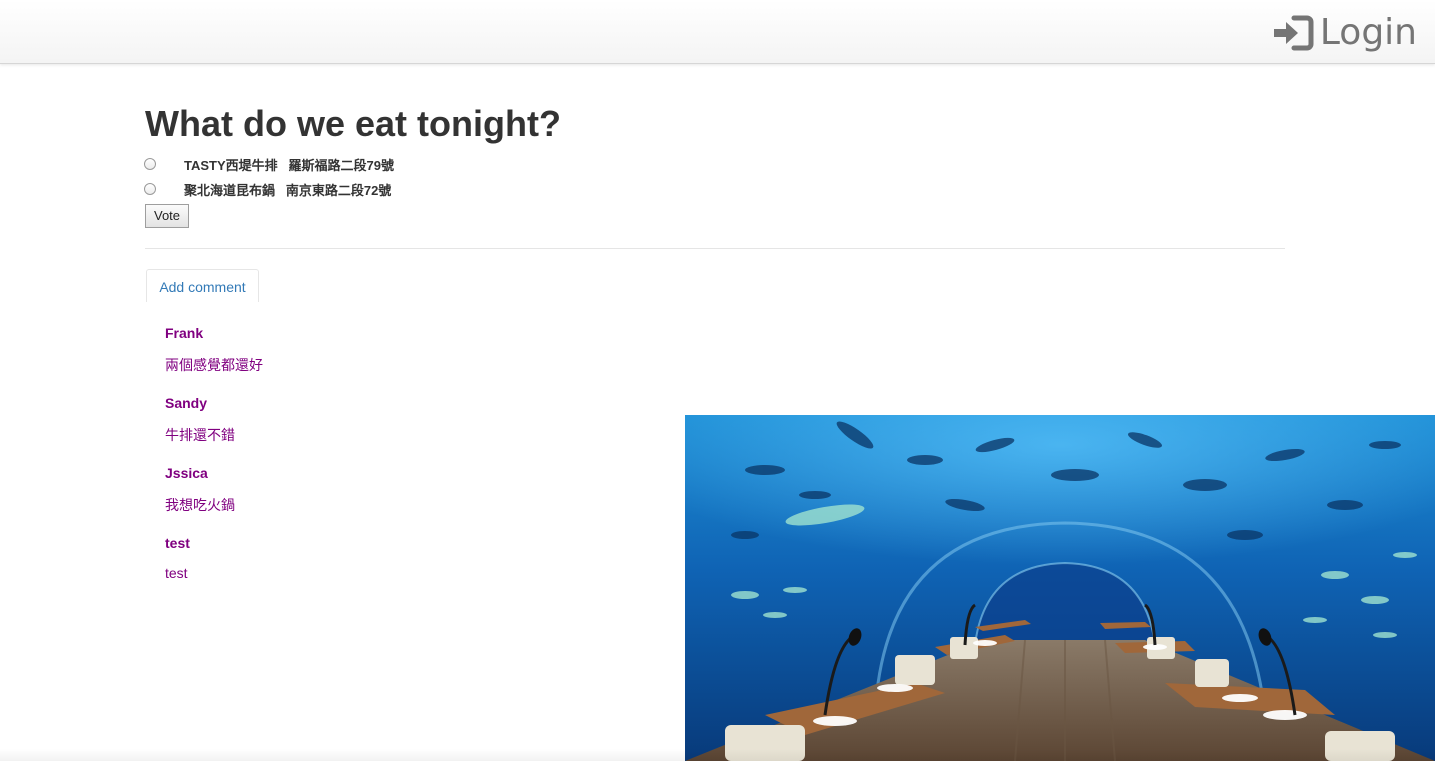 This screenshot has height=761, width=1435. Describe the element at coordinates (167, 216) in the screenshot. I see `vote-button: Vote` at that location.